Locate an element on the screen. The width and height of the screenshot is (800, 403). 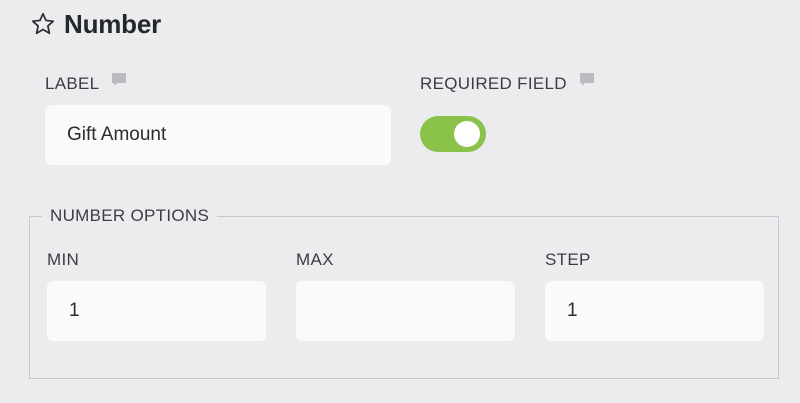
max-input is located at coordinates (405, 311).